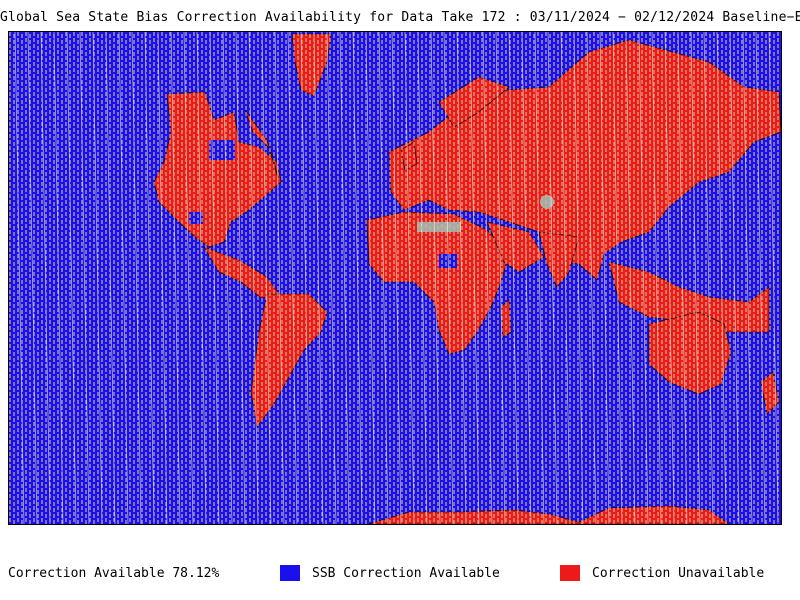  I want to click on available-label: SSB Correction Available, so click(406, 573).